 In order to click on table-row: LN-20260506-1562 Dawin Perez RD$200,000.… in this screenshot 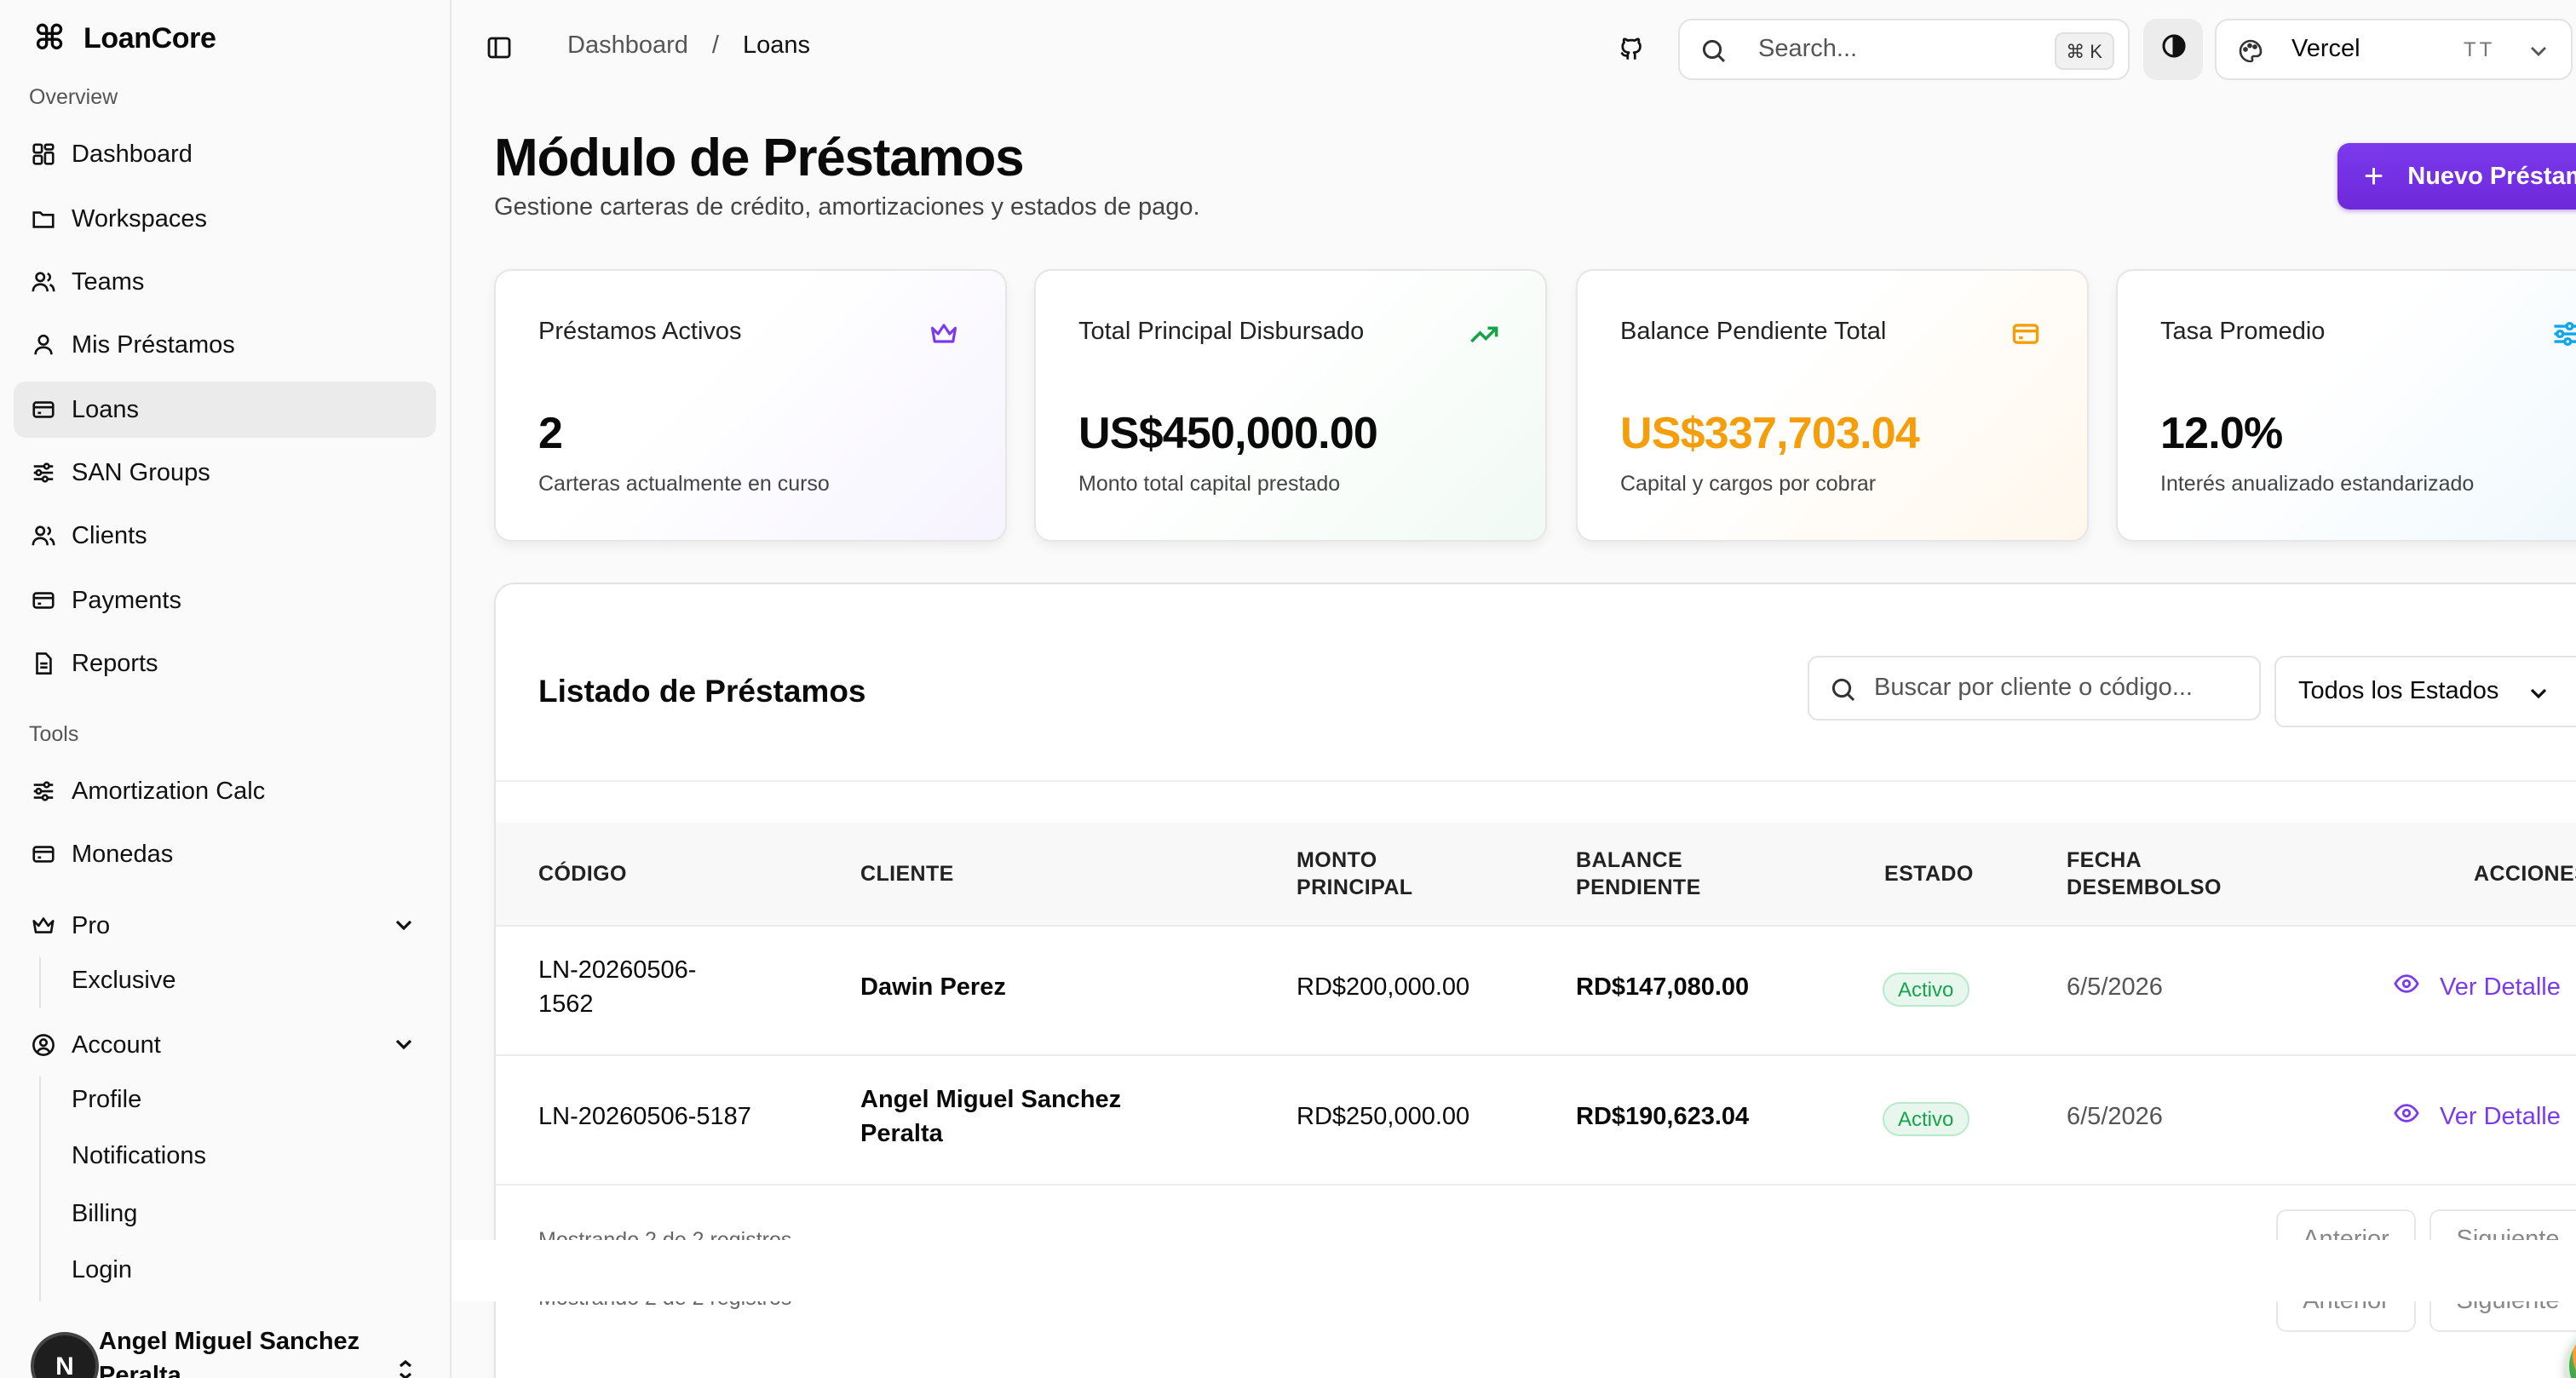, I will do `click(1536, 990)`.